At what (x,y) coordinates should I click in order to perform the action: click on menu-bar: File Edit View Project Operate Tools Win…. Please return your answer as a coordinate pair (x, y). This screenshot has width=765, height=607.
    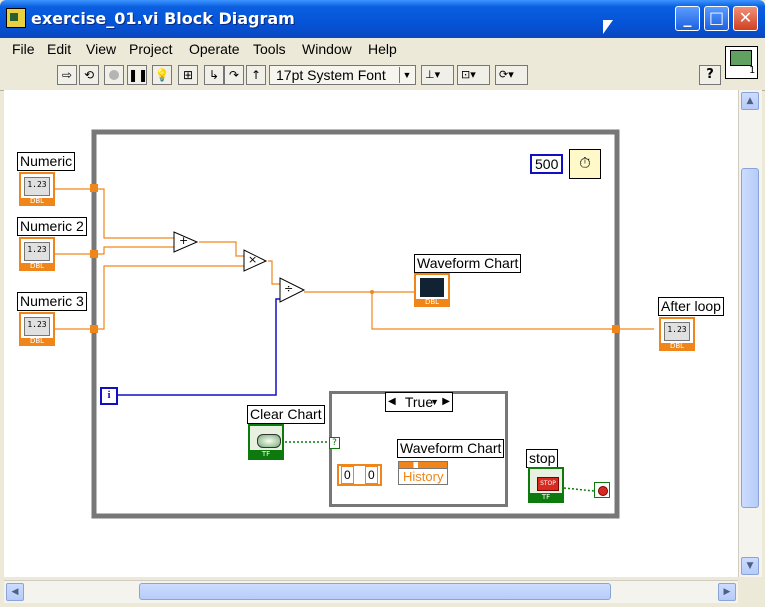
    Looking at the image, I should click on (382, 50).